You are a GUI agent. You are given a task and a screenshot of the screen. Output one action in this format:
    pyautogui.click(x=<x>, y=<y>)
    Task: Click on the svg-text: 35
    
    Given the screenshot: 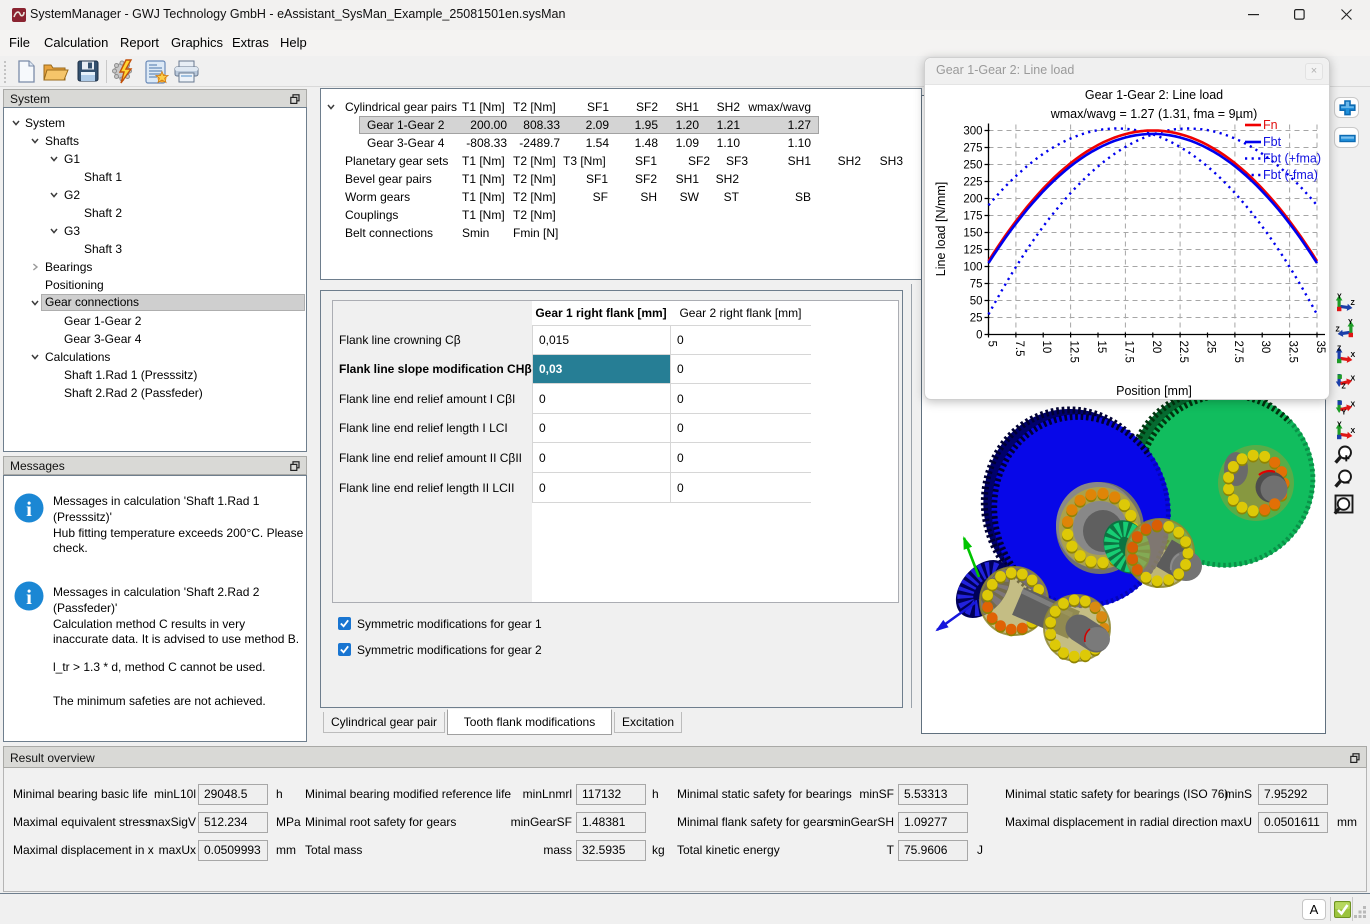 What is the action you would take?
    pyautogui.click(x=1320, y=347)
    